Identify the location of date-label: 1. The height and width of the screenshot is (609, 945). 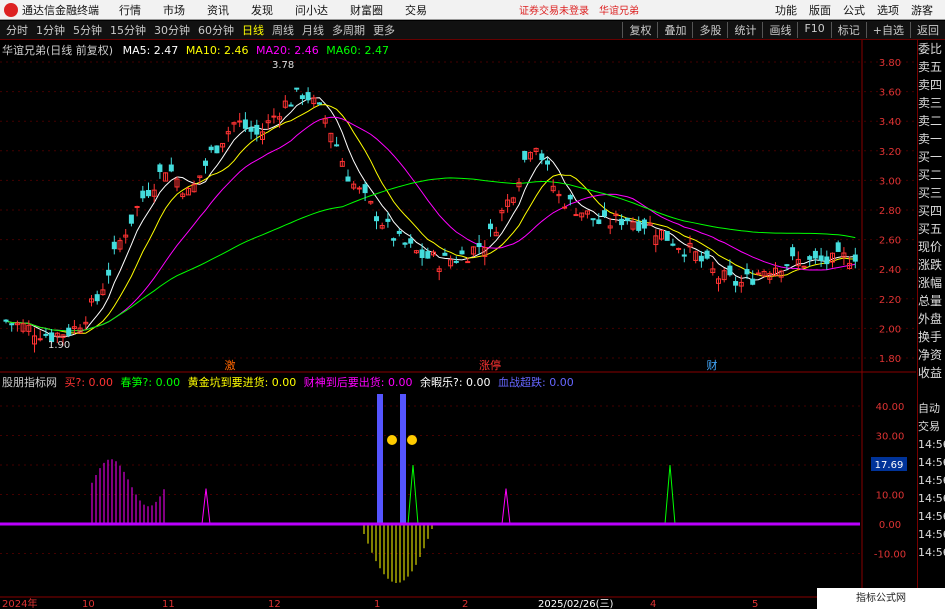
(377, 604).